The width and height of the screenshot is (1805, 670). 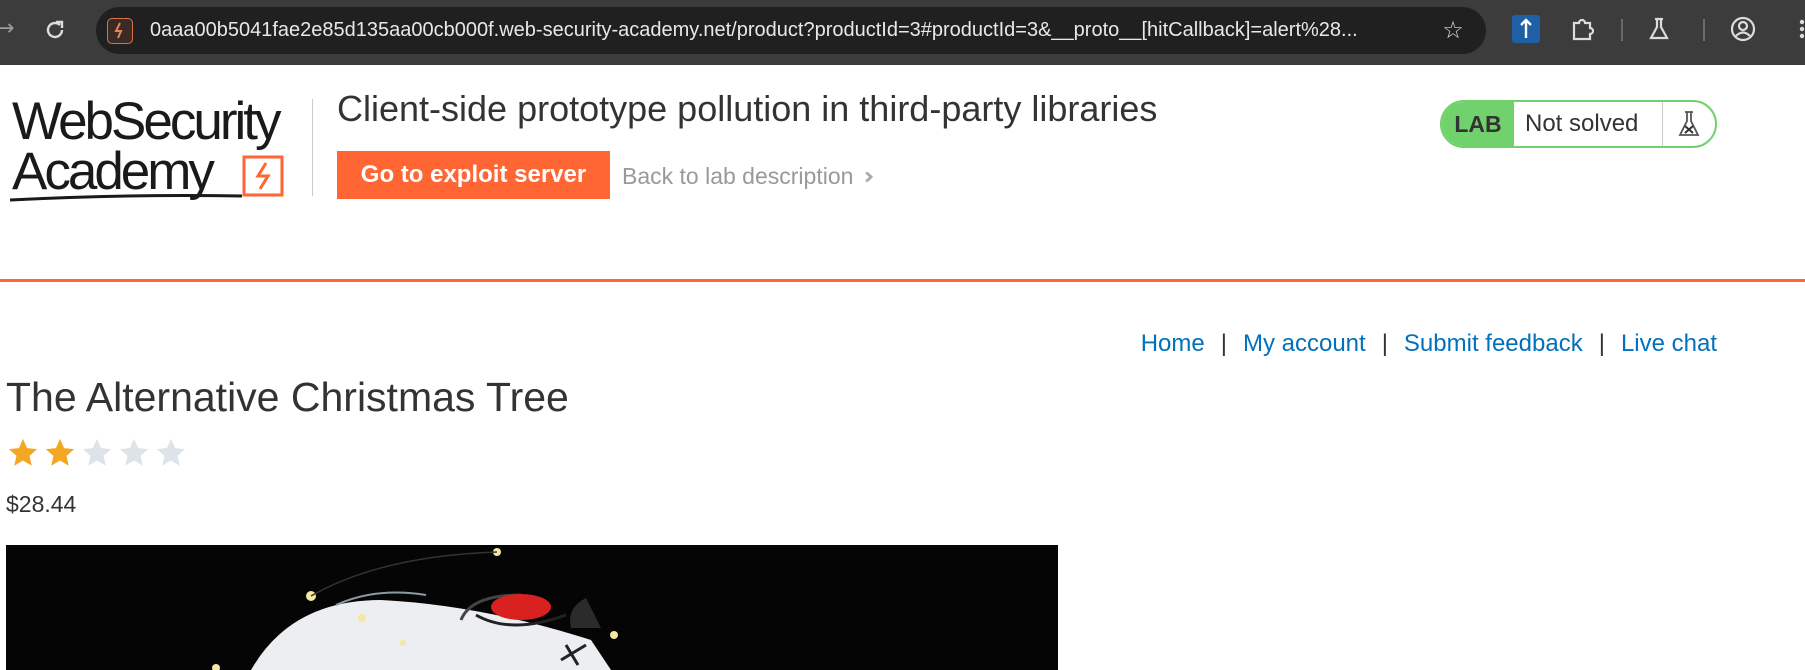 I want to click on product-rating, so click(x=97, y=453).